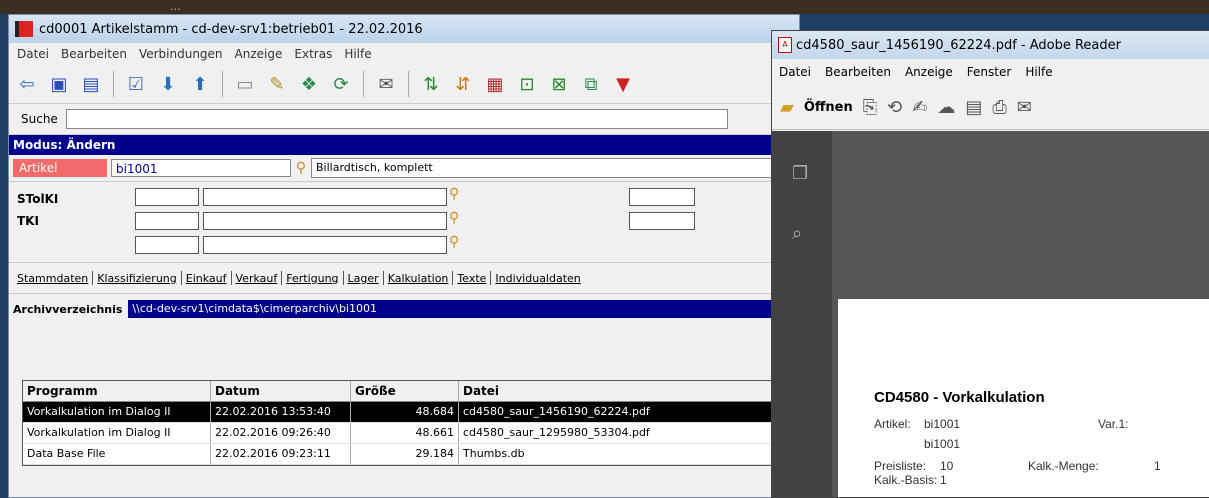 This screenshot has height=498, width=1209. I want to click on refresh-icon: ⟳, so click(341, 84).